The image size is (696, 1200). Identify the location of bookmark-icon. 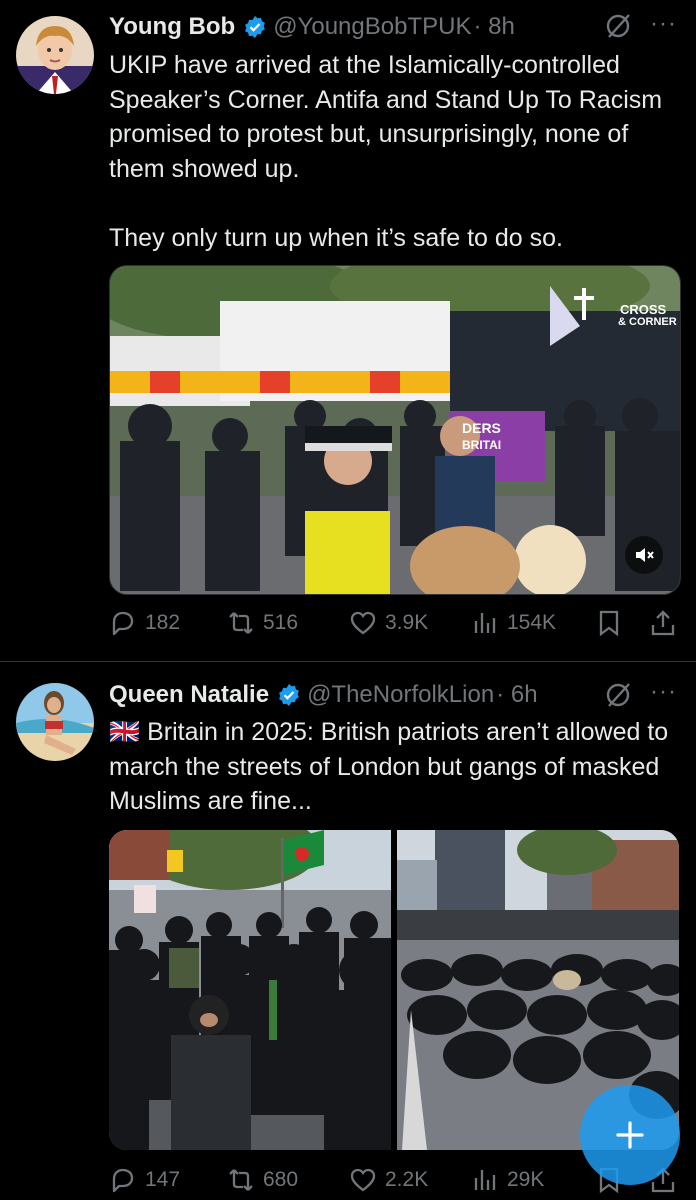
(609, 623).